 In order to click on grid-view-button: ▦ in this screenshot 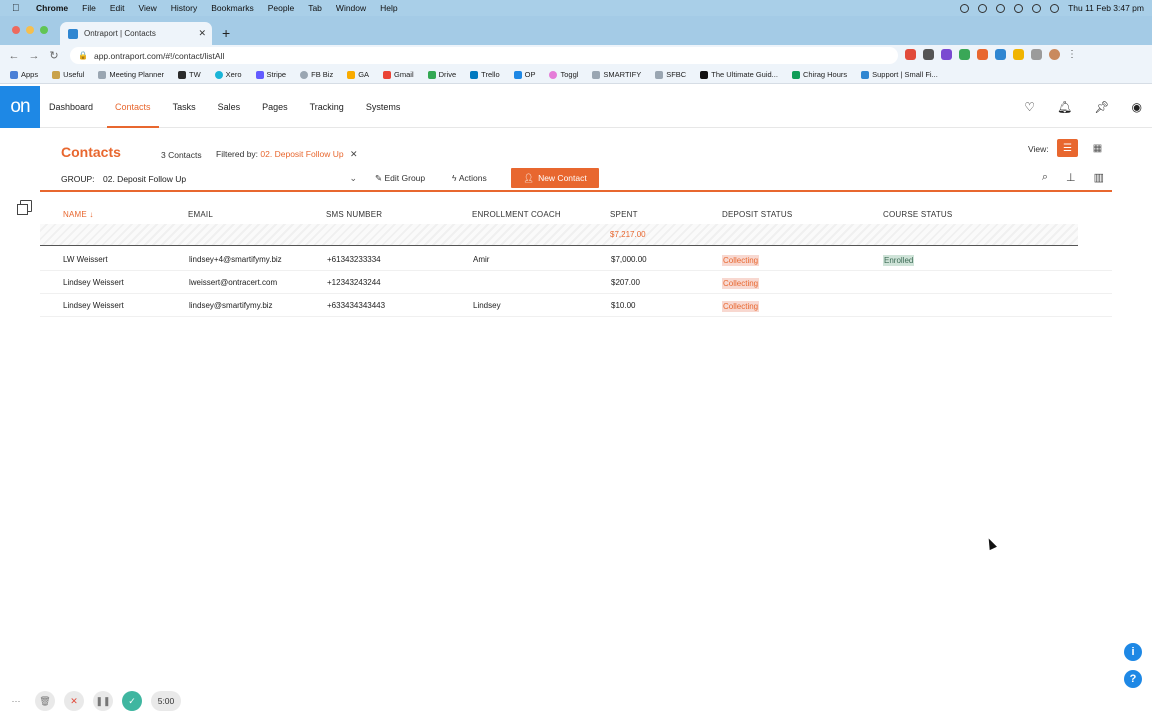, I will do `click(1097, 148)`.